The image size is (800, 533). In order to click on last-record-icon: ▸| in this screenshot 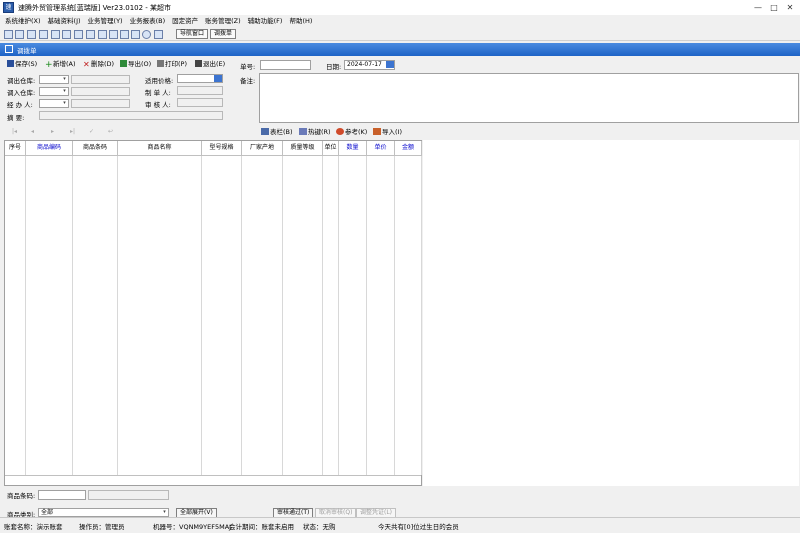, I will do `click(72, 131)`.